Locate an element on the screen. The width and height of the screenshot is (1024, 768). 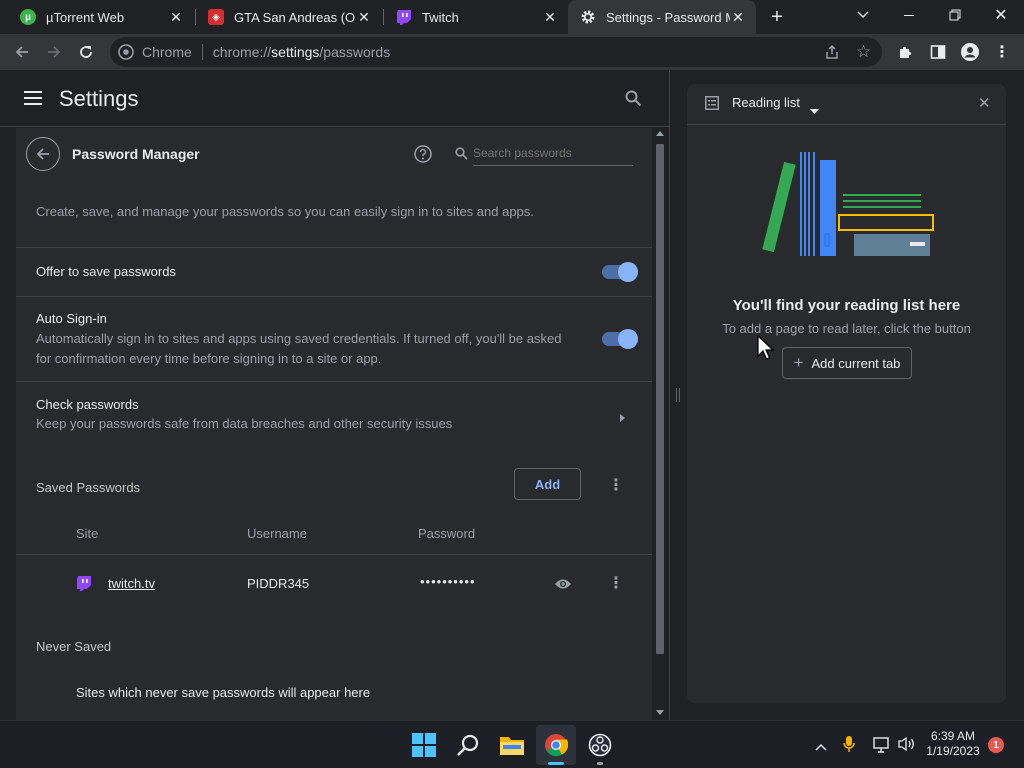
notification-badge: 1 is located at coordinates (996, 745).